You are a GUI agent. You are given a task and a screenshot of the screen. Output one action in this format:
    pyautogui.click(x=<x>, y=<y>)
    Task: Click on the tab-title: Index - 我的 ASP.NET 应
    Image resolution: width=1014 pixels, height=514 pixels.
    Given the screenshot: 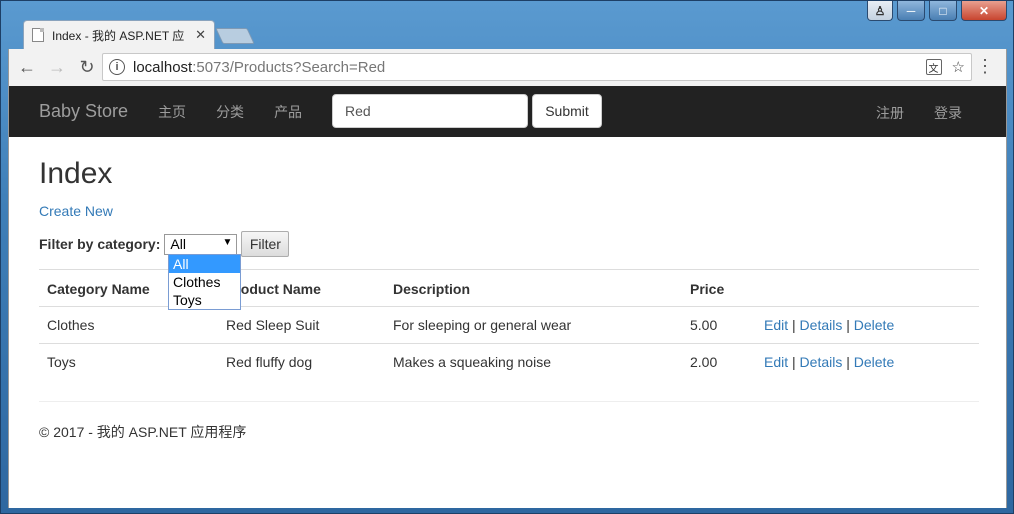 What is the action you would take?
    pyautogui.click(x=118, y=35)
    